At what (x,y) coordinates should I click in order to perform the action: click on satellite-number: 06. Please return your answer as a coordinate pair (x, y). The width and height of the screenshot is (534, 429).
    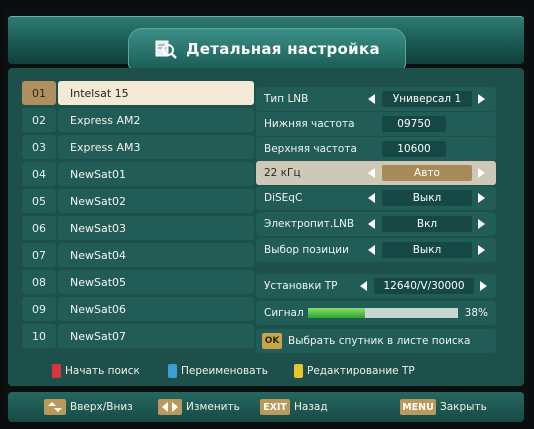
    Looking at the image, I should click on (39, 228).